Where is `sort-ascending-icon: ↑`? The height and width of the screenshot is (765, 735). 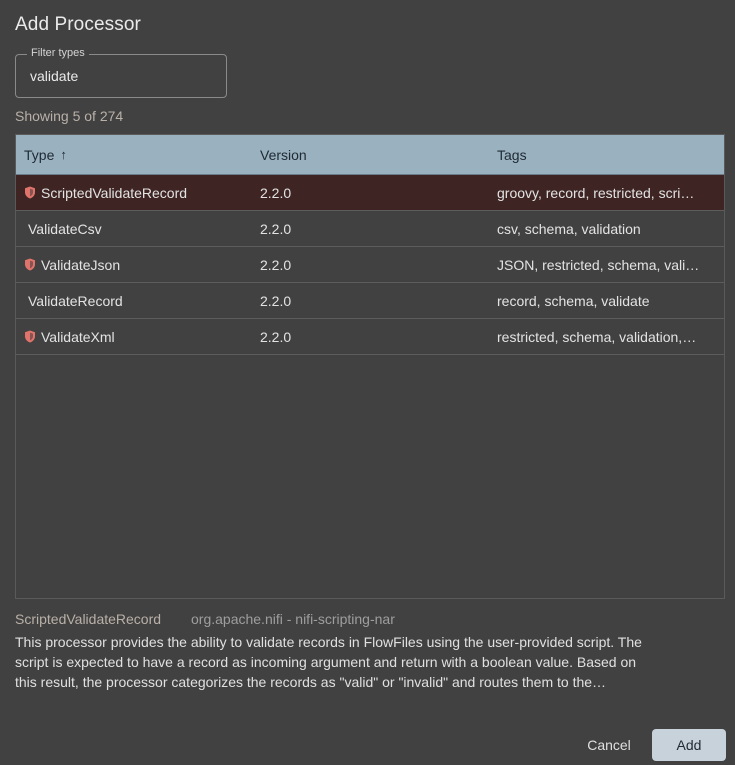 sort-ascending-icon: ↑ is located at coordinates (63, 154).